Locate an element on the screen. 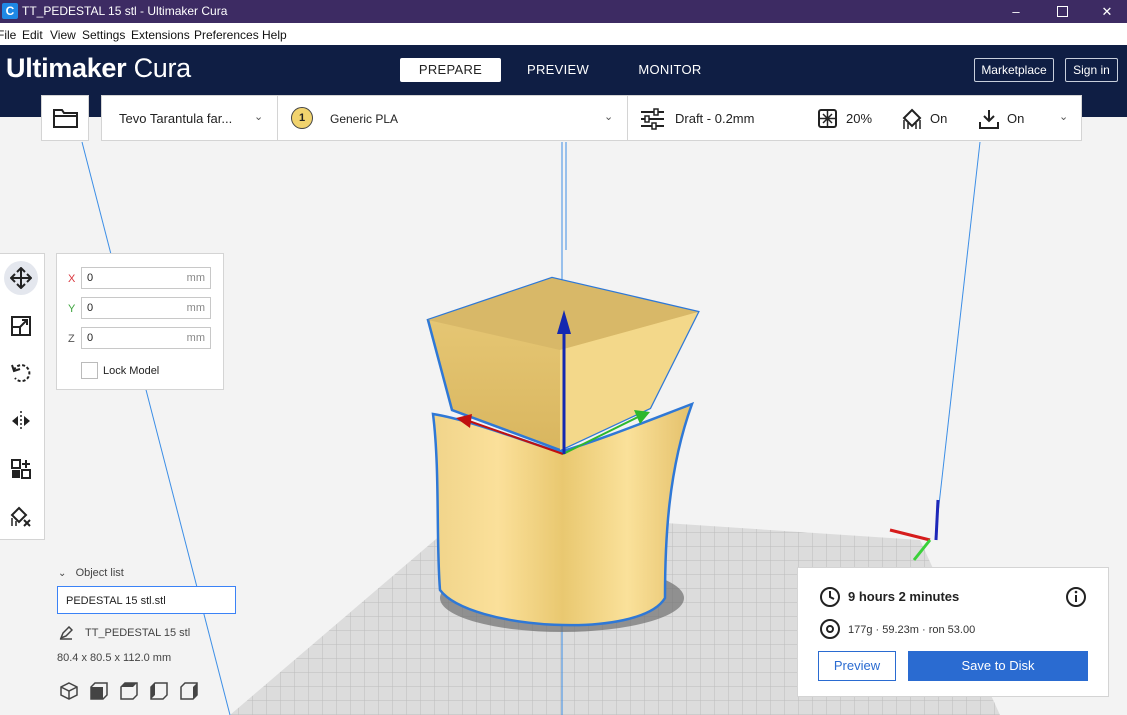  z-unit: mm is located at coordinates (195, 338).